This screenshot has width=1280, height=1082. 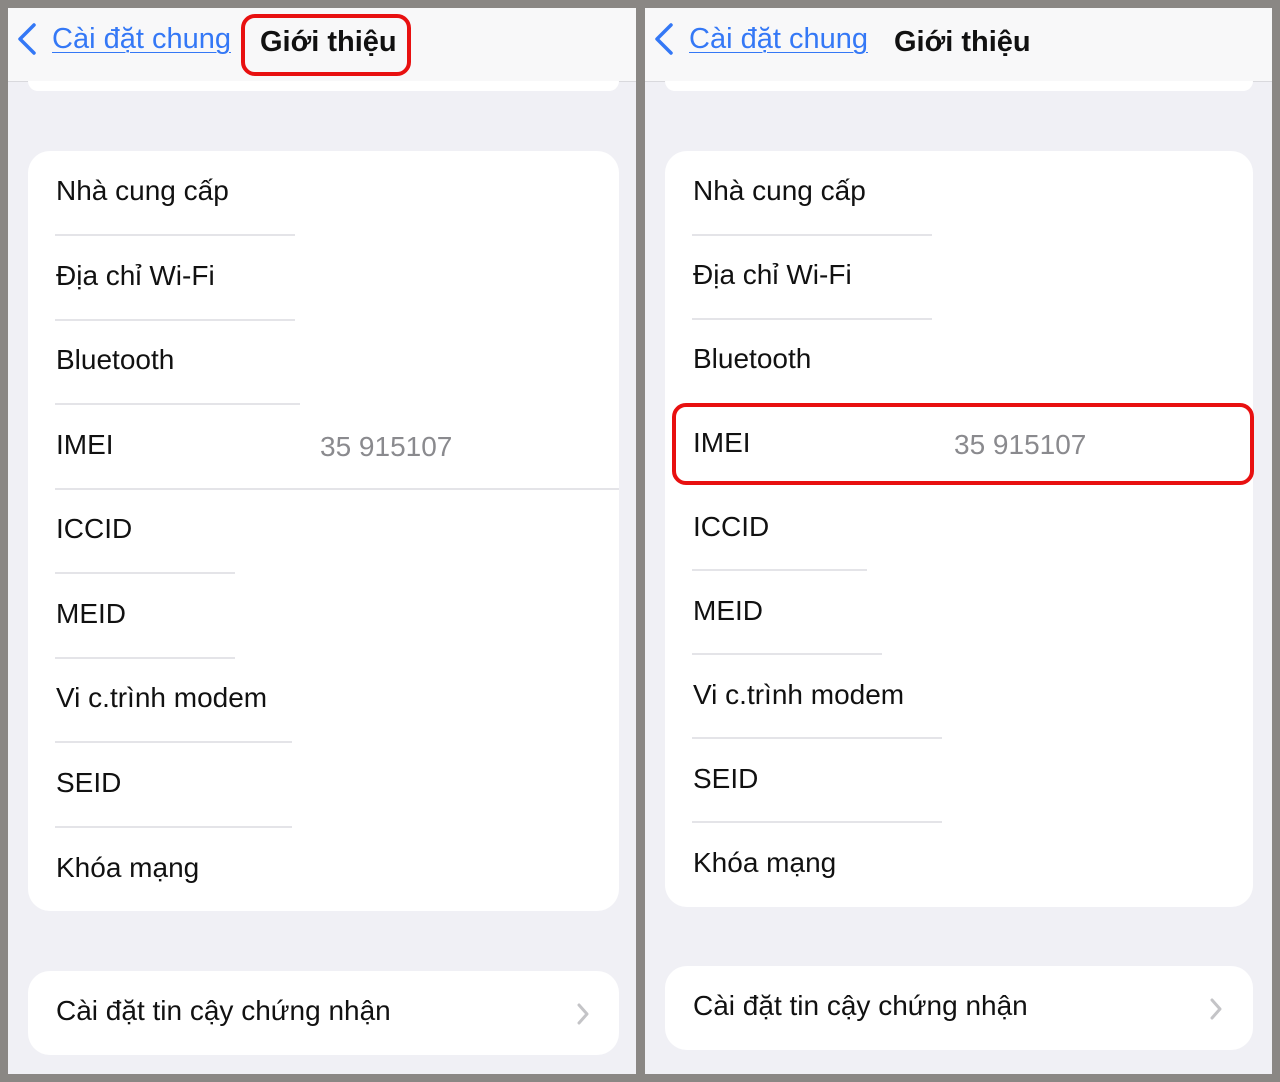 I want to click on page-title: Giới thiệu, so click(x=962, y=42).